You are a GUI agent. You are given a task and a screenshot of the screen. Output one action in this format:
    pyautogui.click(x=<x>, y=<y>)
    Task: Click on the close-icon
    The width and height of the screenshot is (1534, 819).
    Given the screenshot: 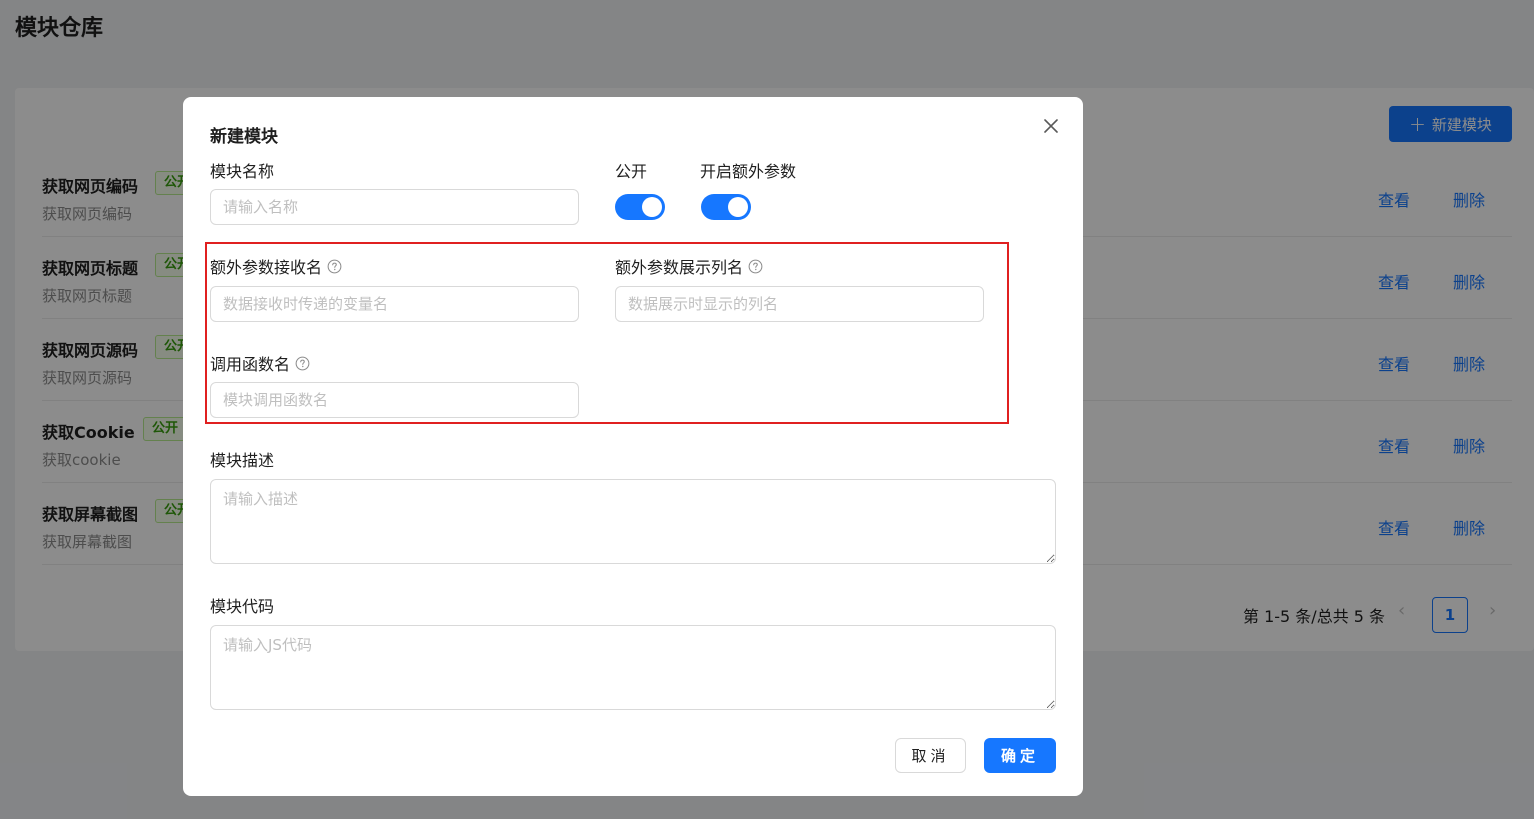 What is the action you would take?
    pyautogui.click(x=1051, y=126)
    